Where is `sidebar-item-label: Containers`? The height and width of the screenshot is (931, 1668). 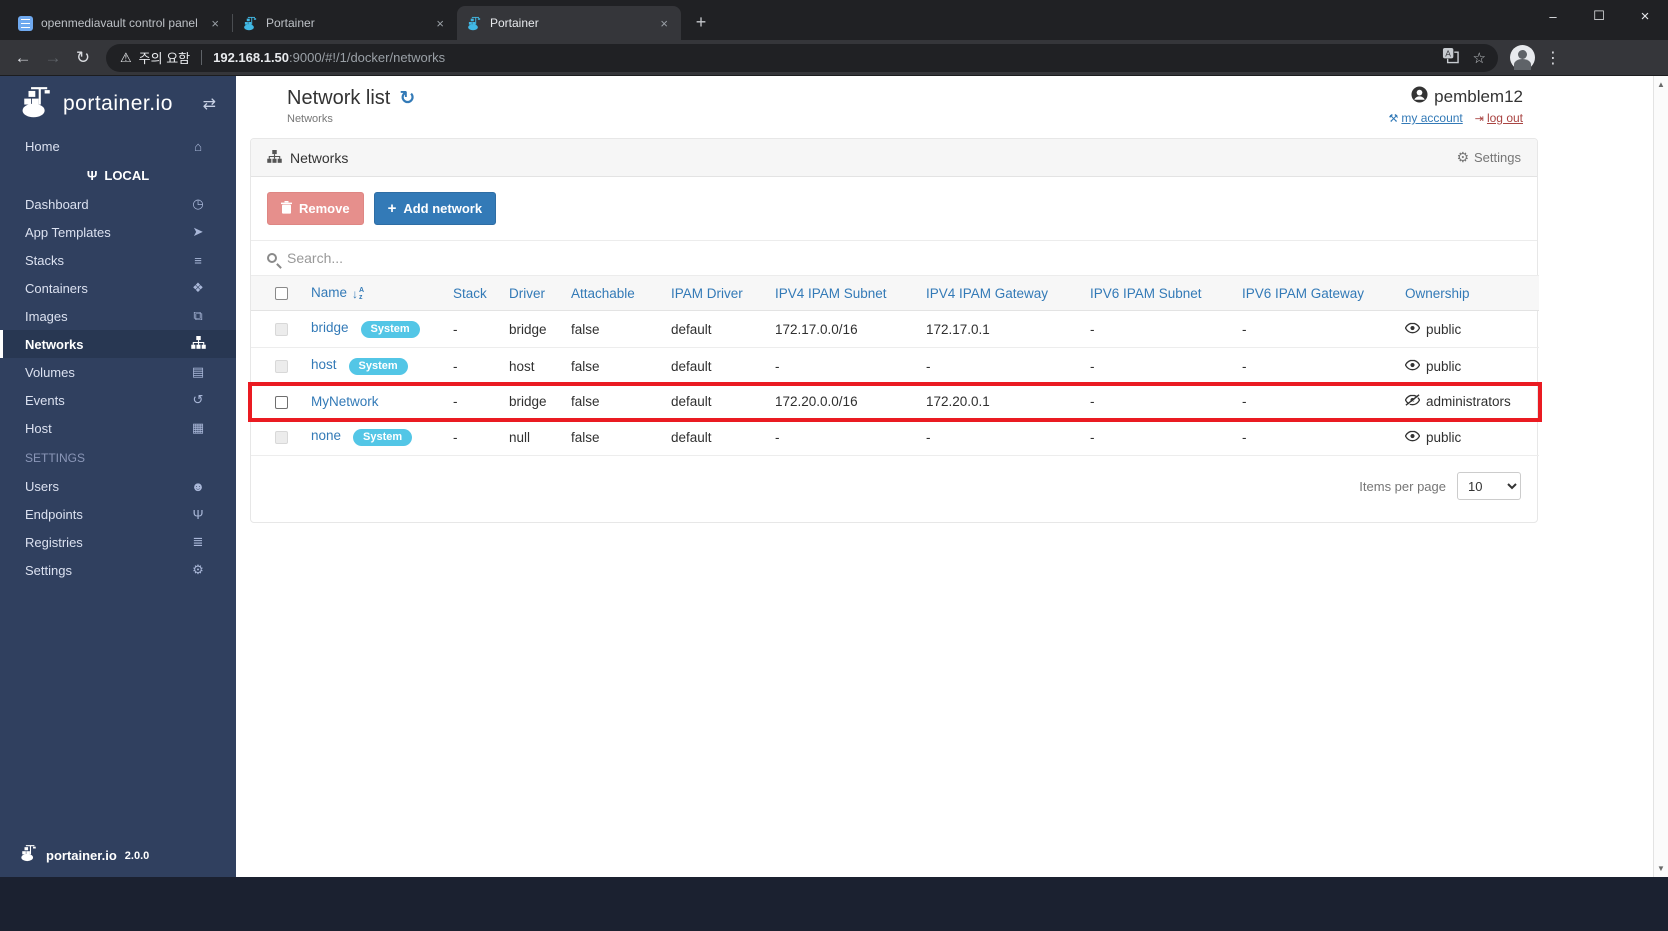
sidebar-item-label: Containers is located at coordinates (56, 288).